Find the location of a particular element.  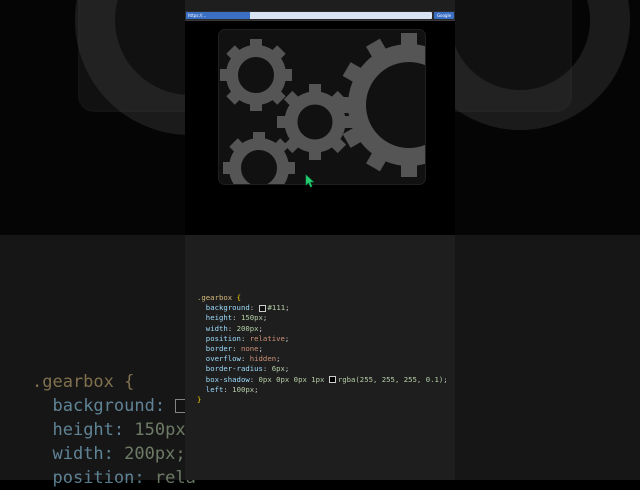

code-prop: width is located at coordinates (216, 328).